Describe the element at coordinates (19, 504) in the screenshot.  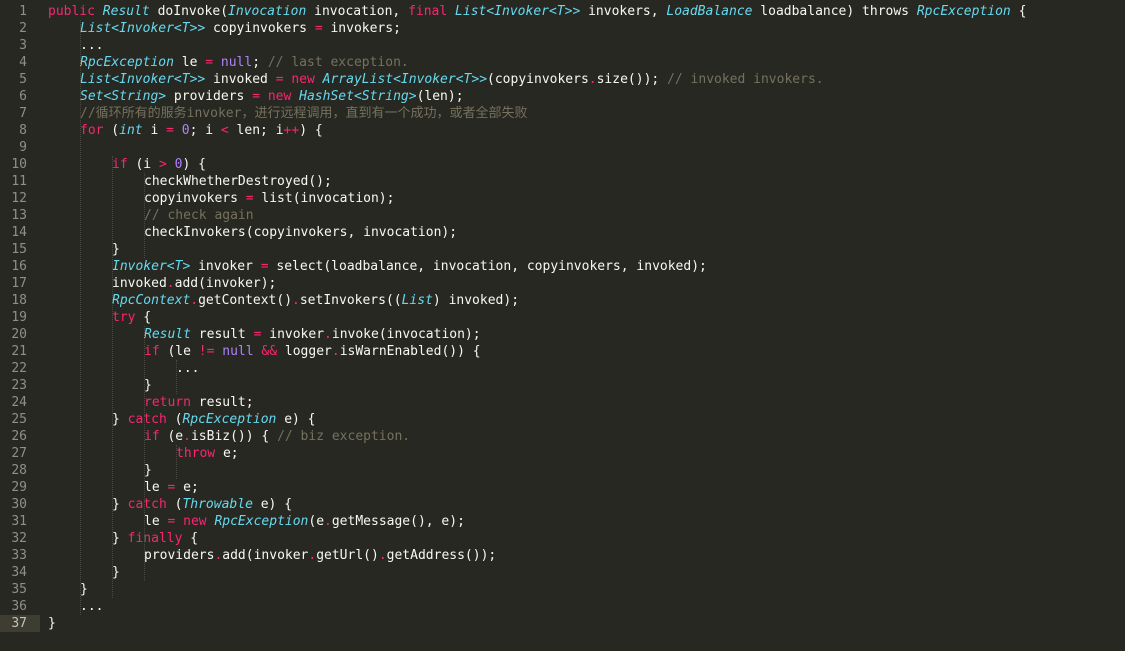
I see `line-number: 30` at that location.